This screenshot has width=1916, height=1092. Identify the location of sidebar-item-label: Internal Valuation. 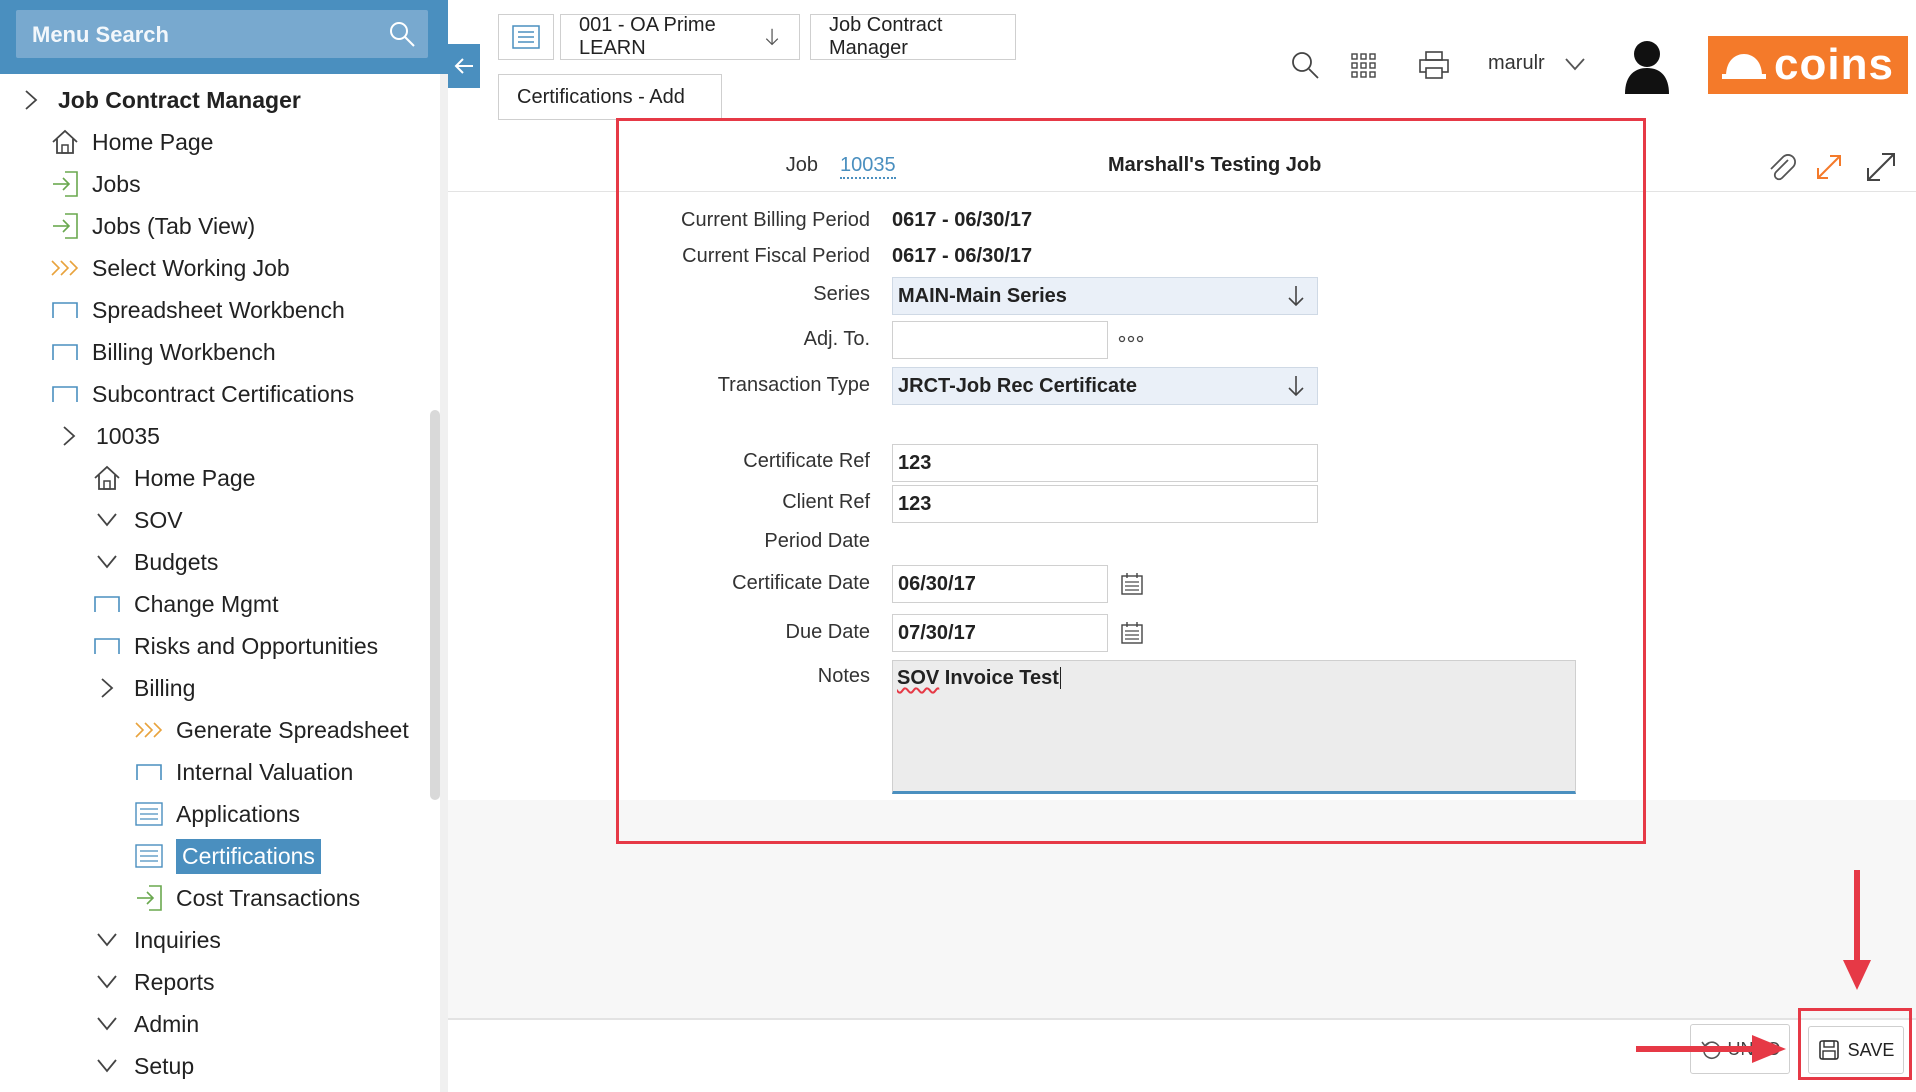
(265, 771).